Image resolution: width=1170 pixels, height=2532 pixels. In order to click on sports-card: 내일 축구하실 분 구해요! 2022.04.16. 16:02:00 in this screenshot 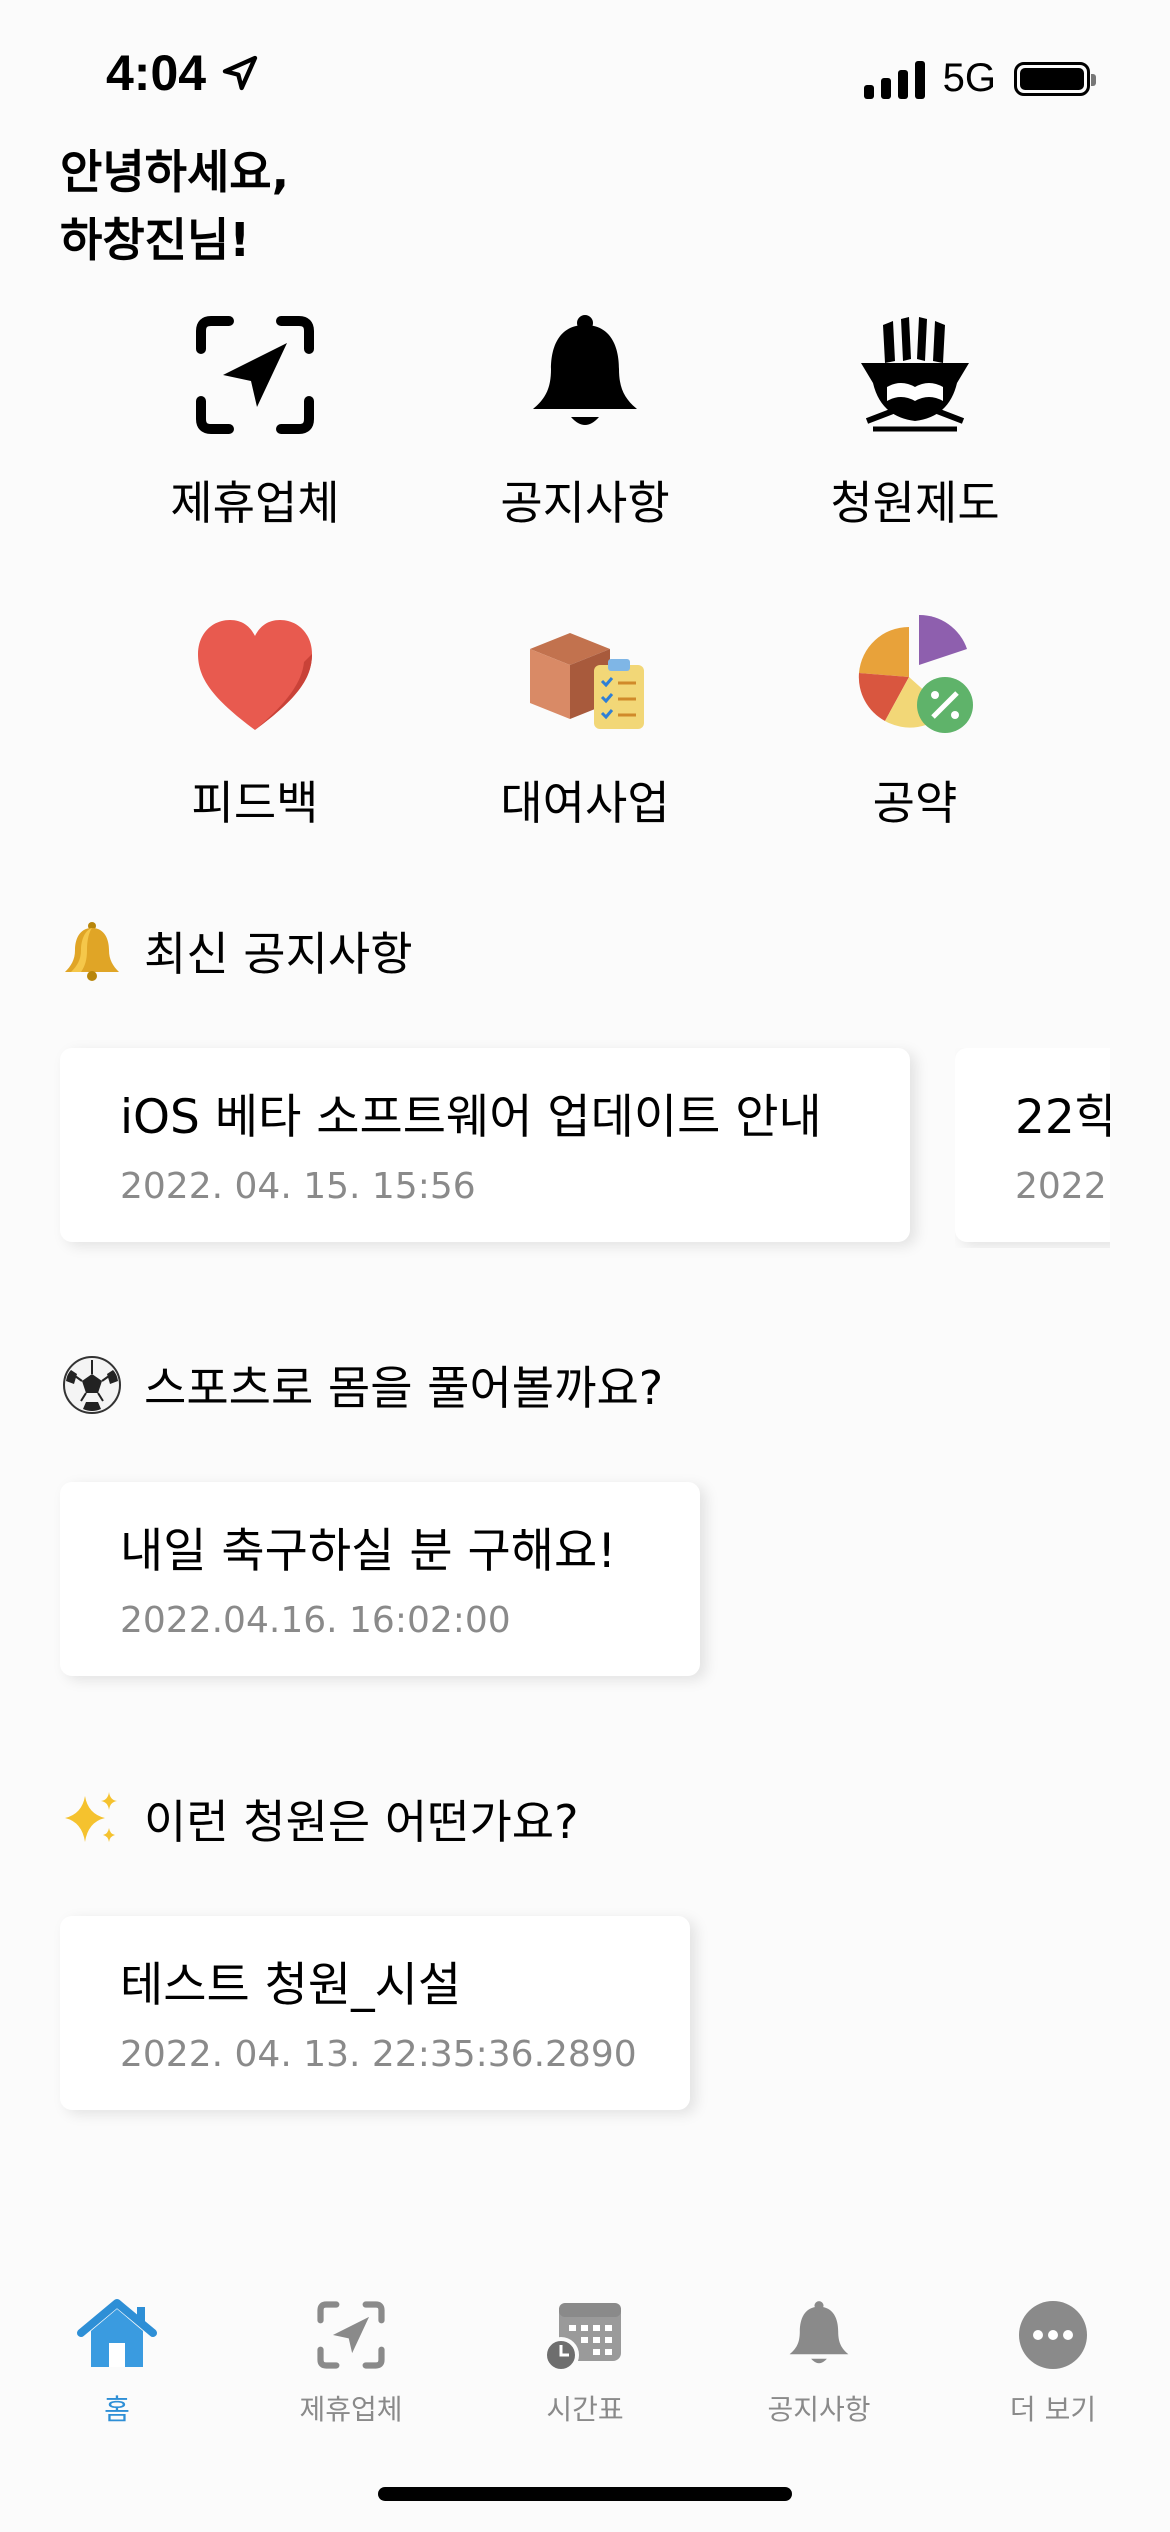, I will do `click(380, 1579)`.